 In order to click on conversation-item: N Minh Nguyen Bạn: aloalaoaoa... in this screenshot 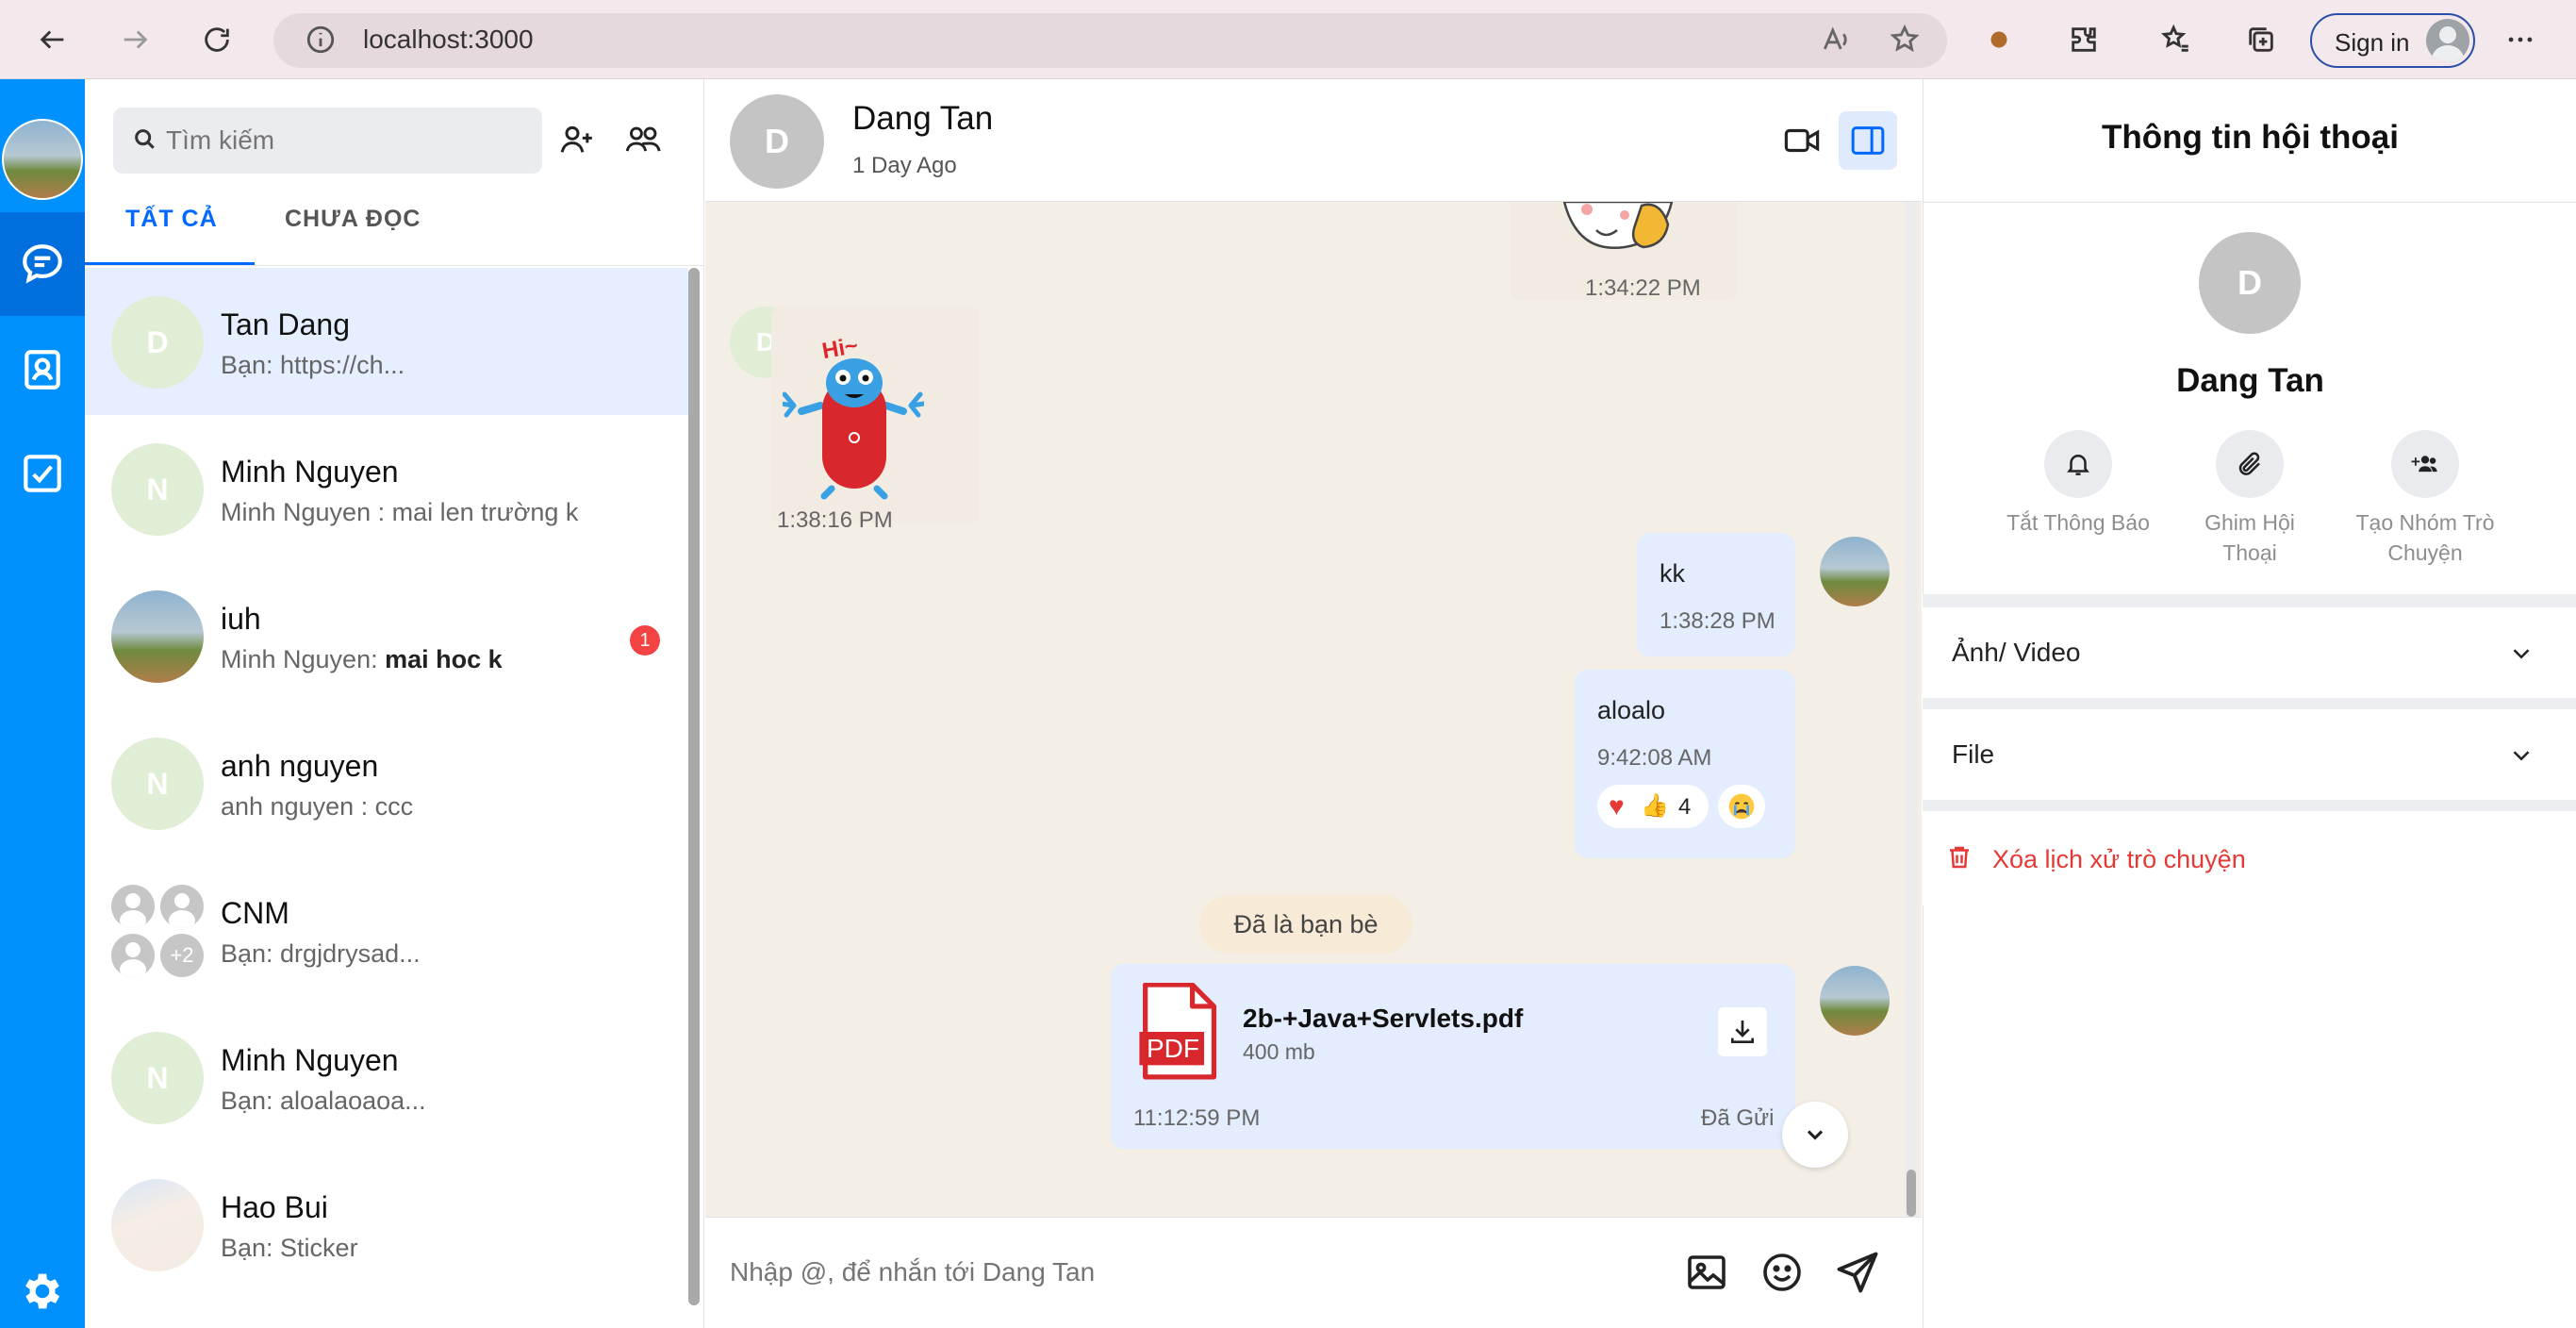, I will do `click(386, 1078)`.